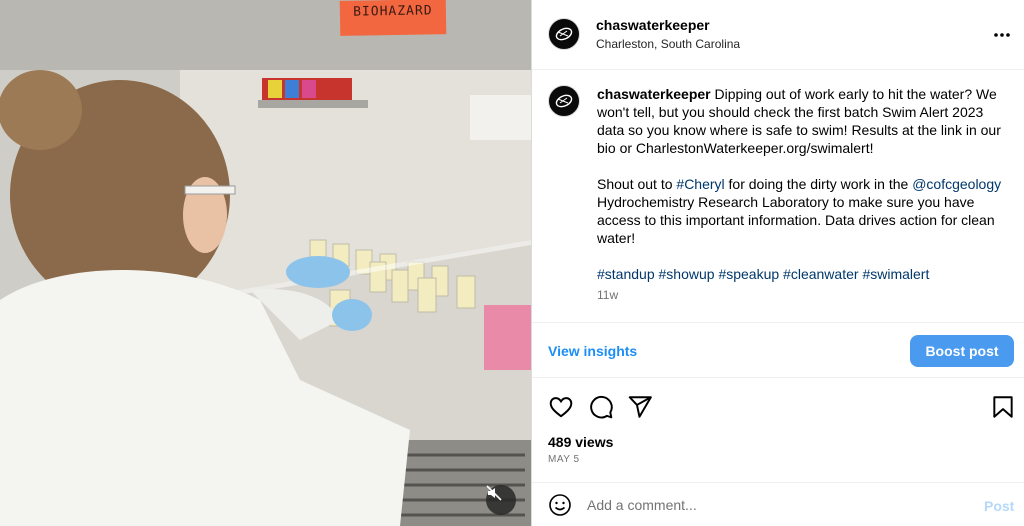 This screenshot has height=526, width=1024. What do you see at coordinates (626, 274) in the screenshot?
I see `hashtag-link: #standup` at bounding box center [626, 274].